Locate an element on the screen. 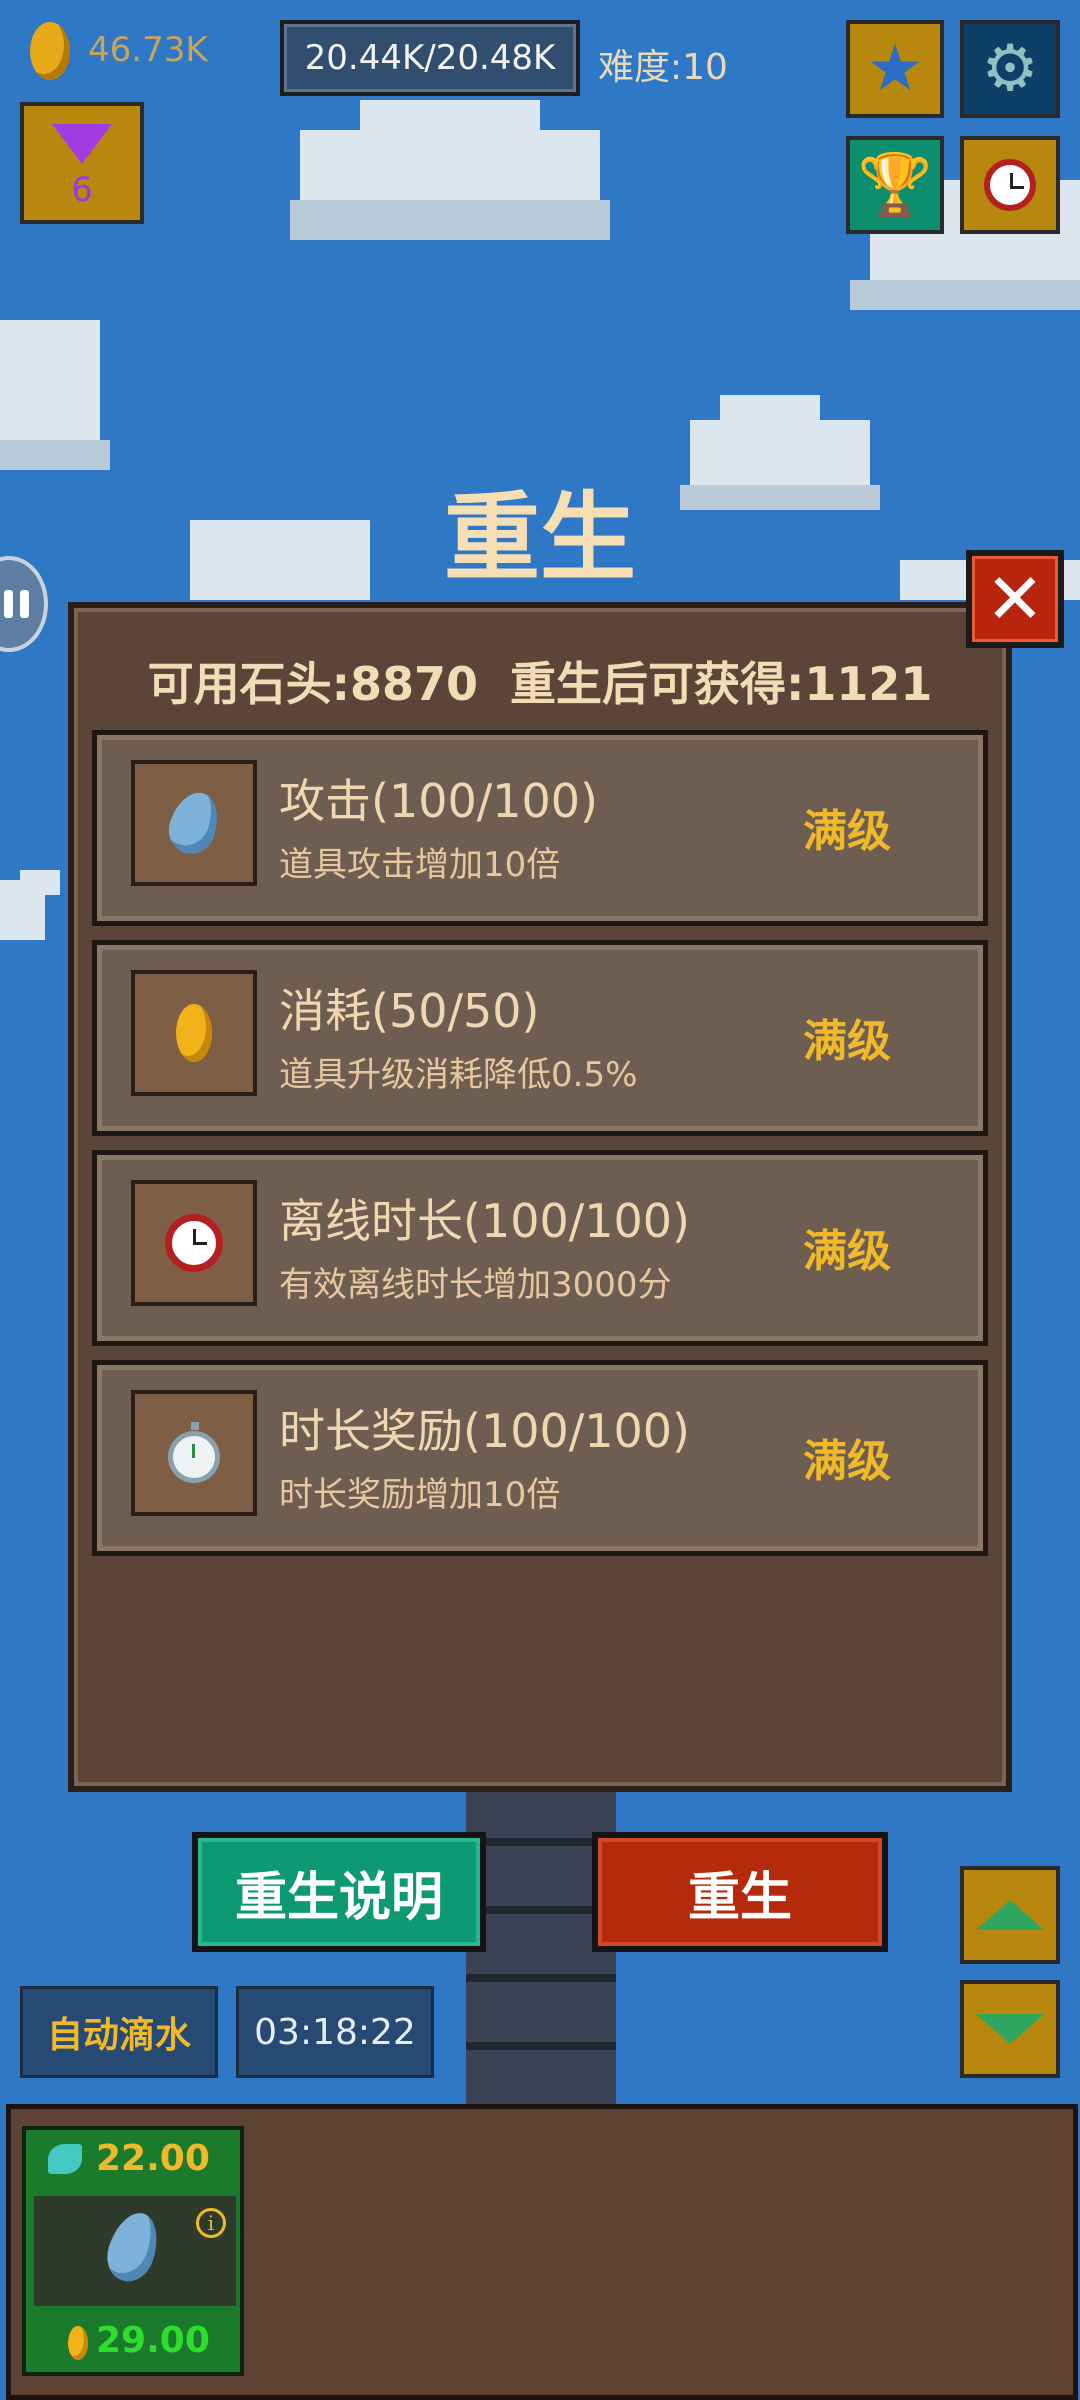 The height and width of the screenshot is (2400, 1080). attack-icon is located at coordinates (65, 2159).